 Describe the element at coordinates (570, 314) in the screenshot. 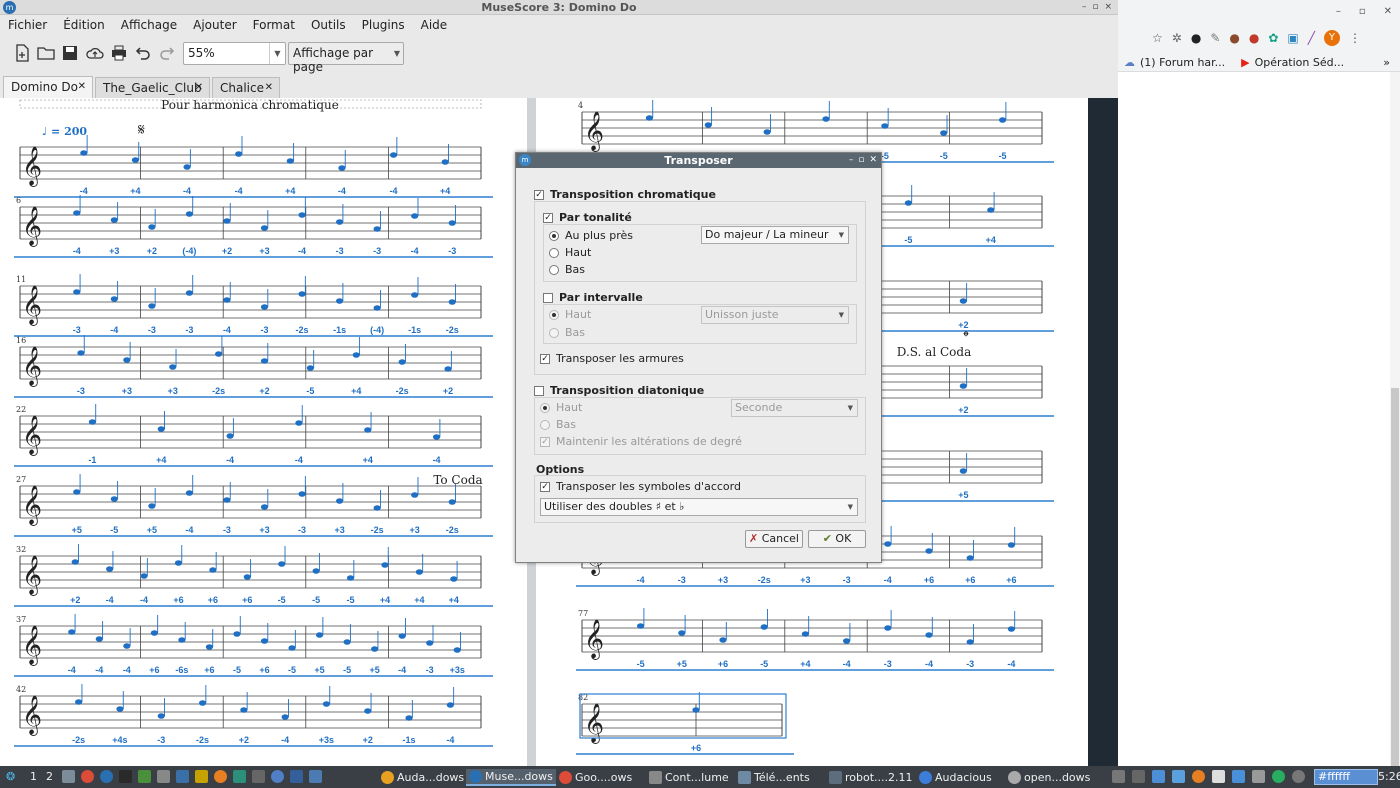

I see `interval-radio-up: Haut` at that location.